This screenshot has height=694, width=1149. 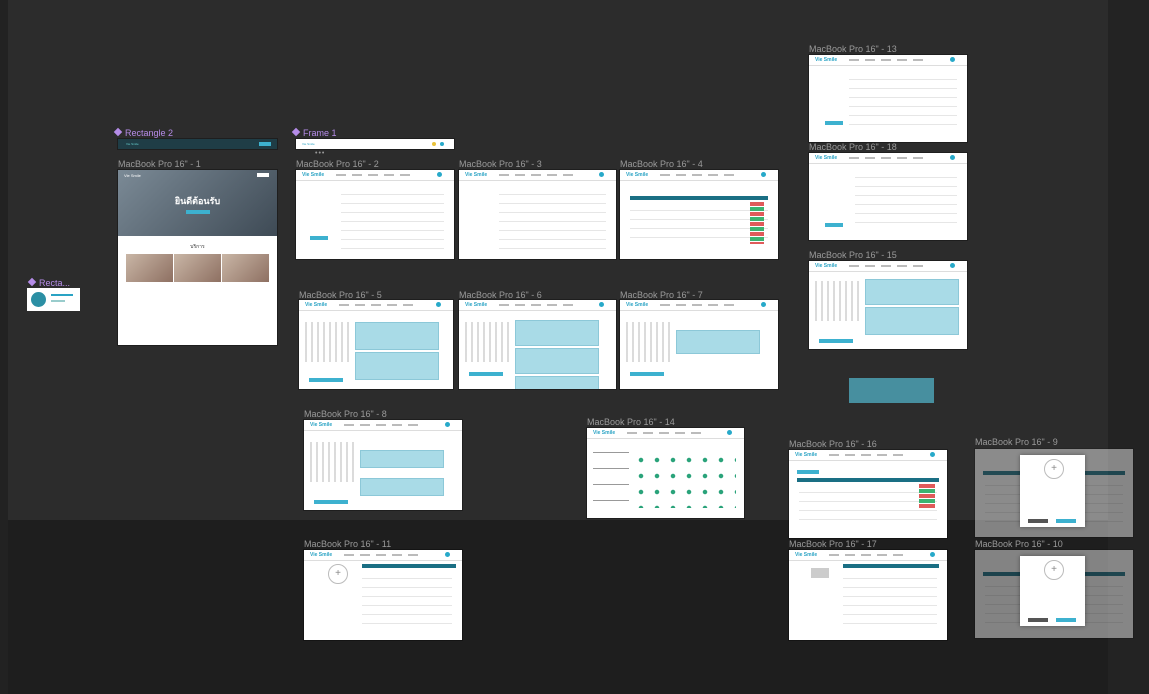 I want to click on frame-label-6: MacBook Pro 16" - 6, so click(x=500, y=295).